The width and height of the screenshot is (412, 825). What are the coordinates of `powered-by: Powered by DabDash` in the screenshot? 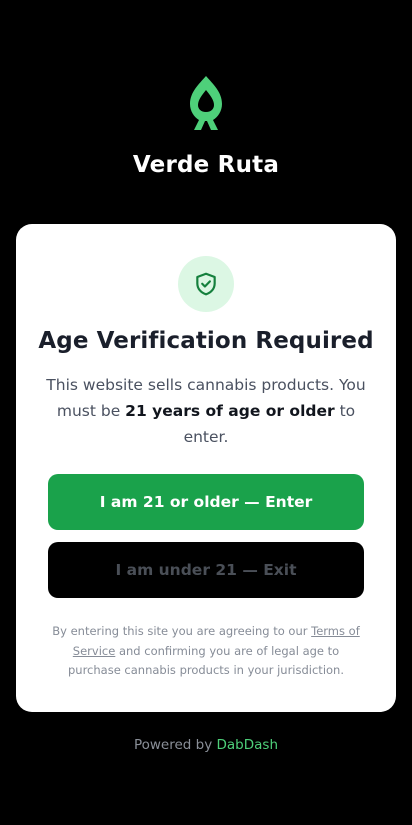 It's located at (206, 745).